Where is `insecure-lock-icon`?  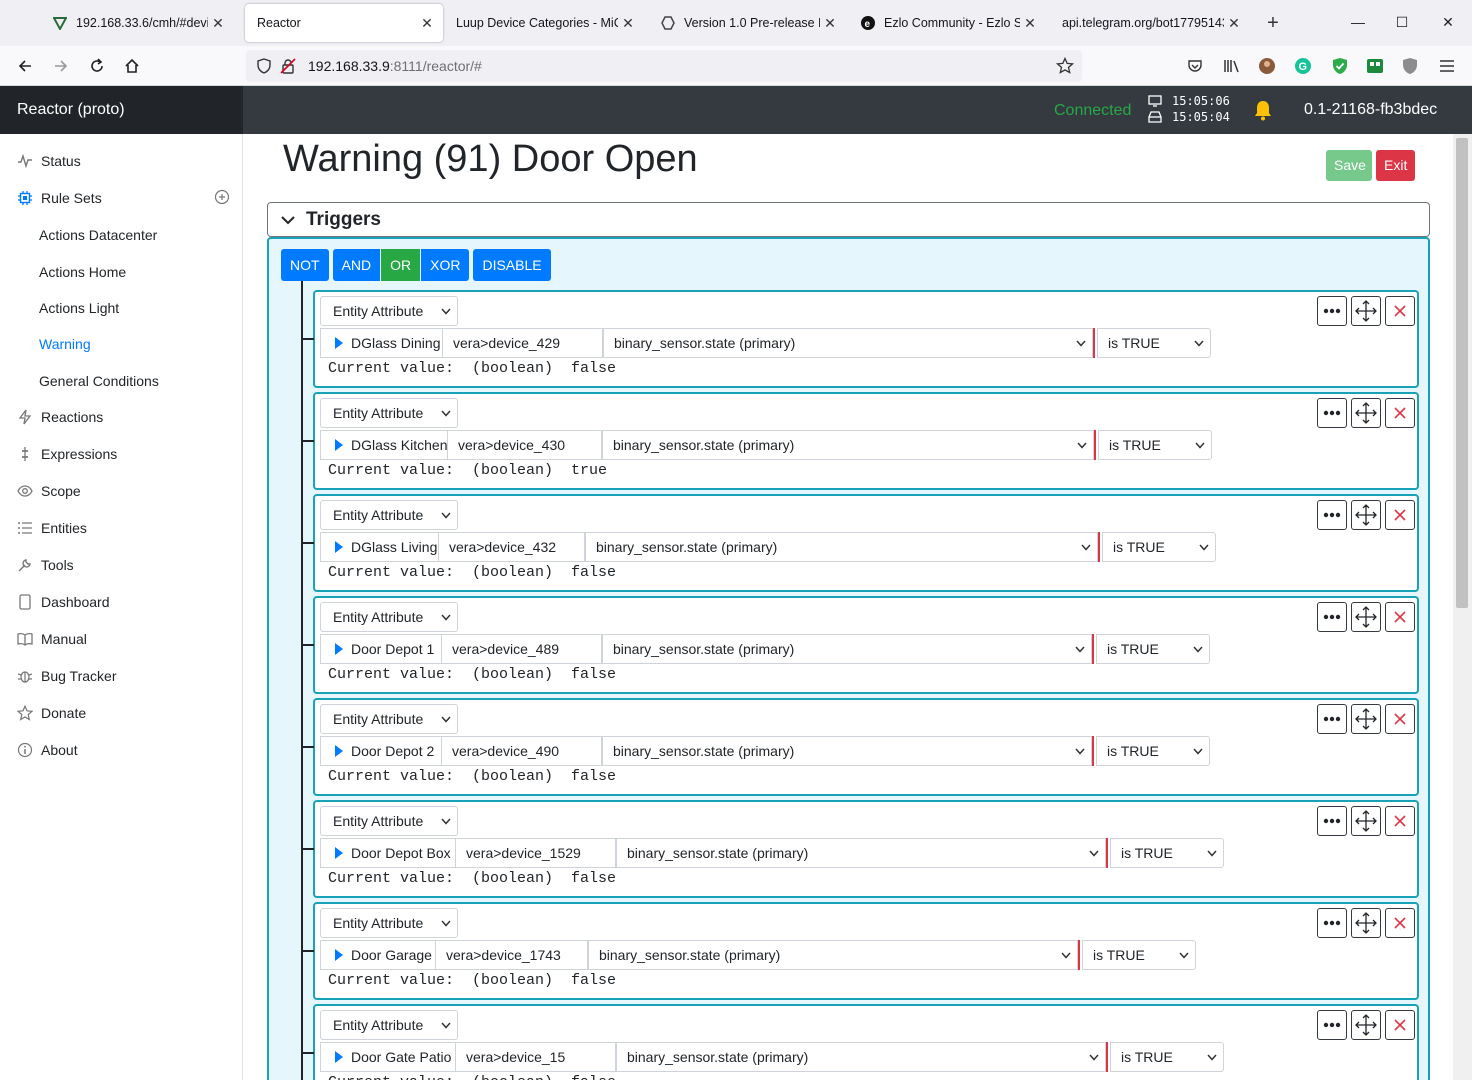
insecure-lock-icon is located at coordinates (288, 67).